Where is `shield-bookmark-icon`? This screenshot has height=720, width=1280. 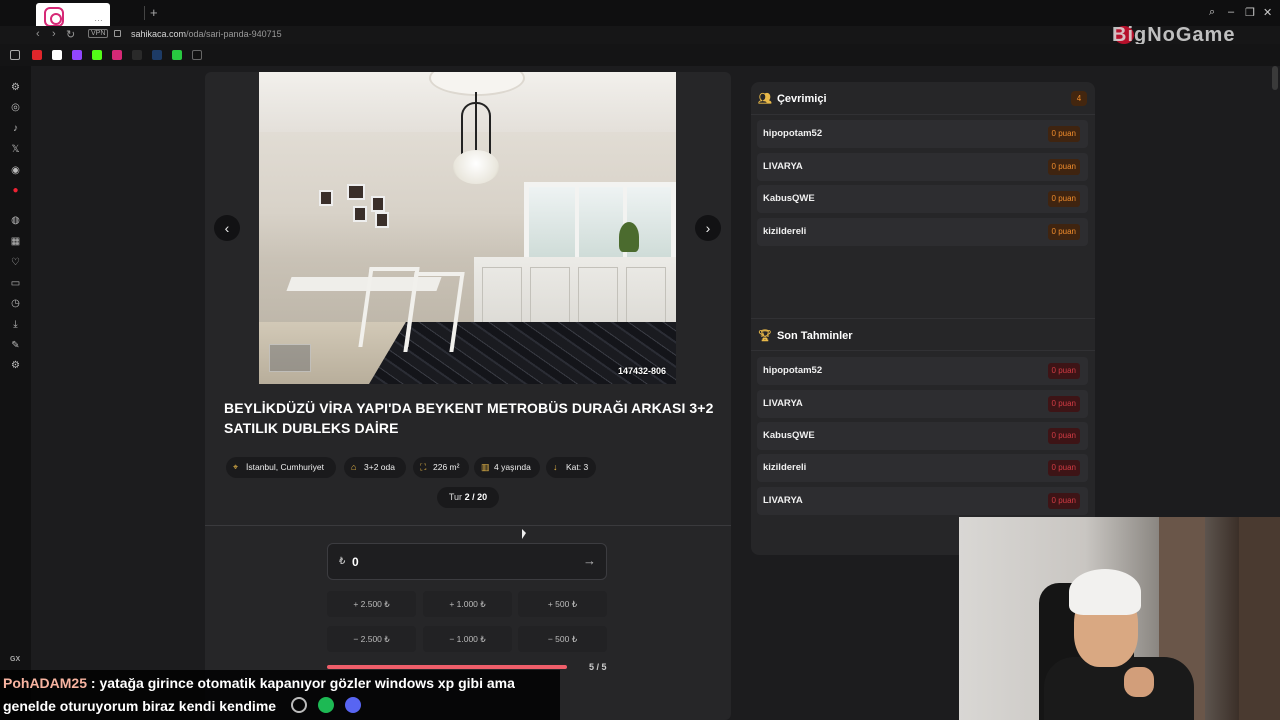
shield-bookmark-icon is located at coordinates (157, 55).